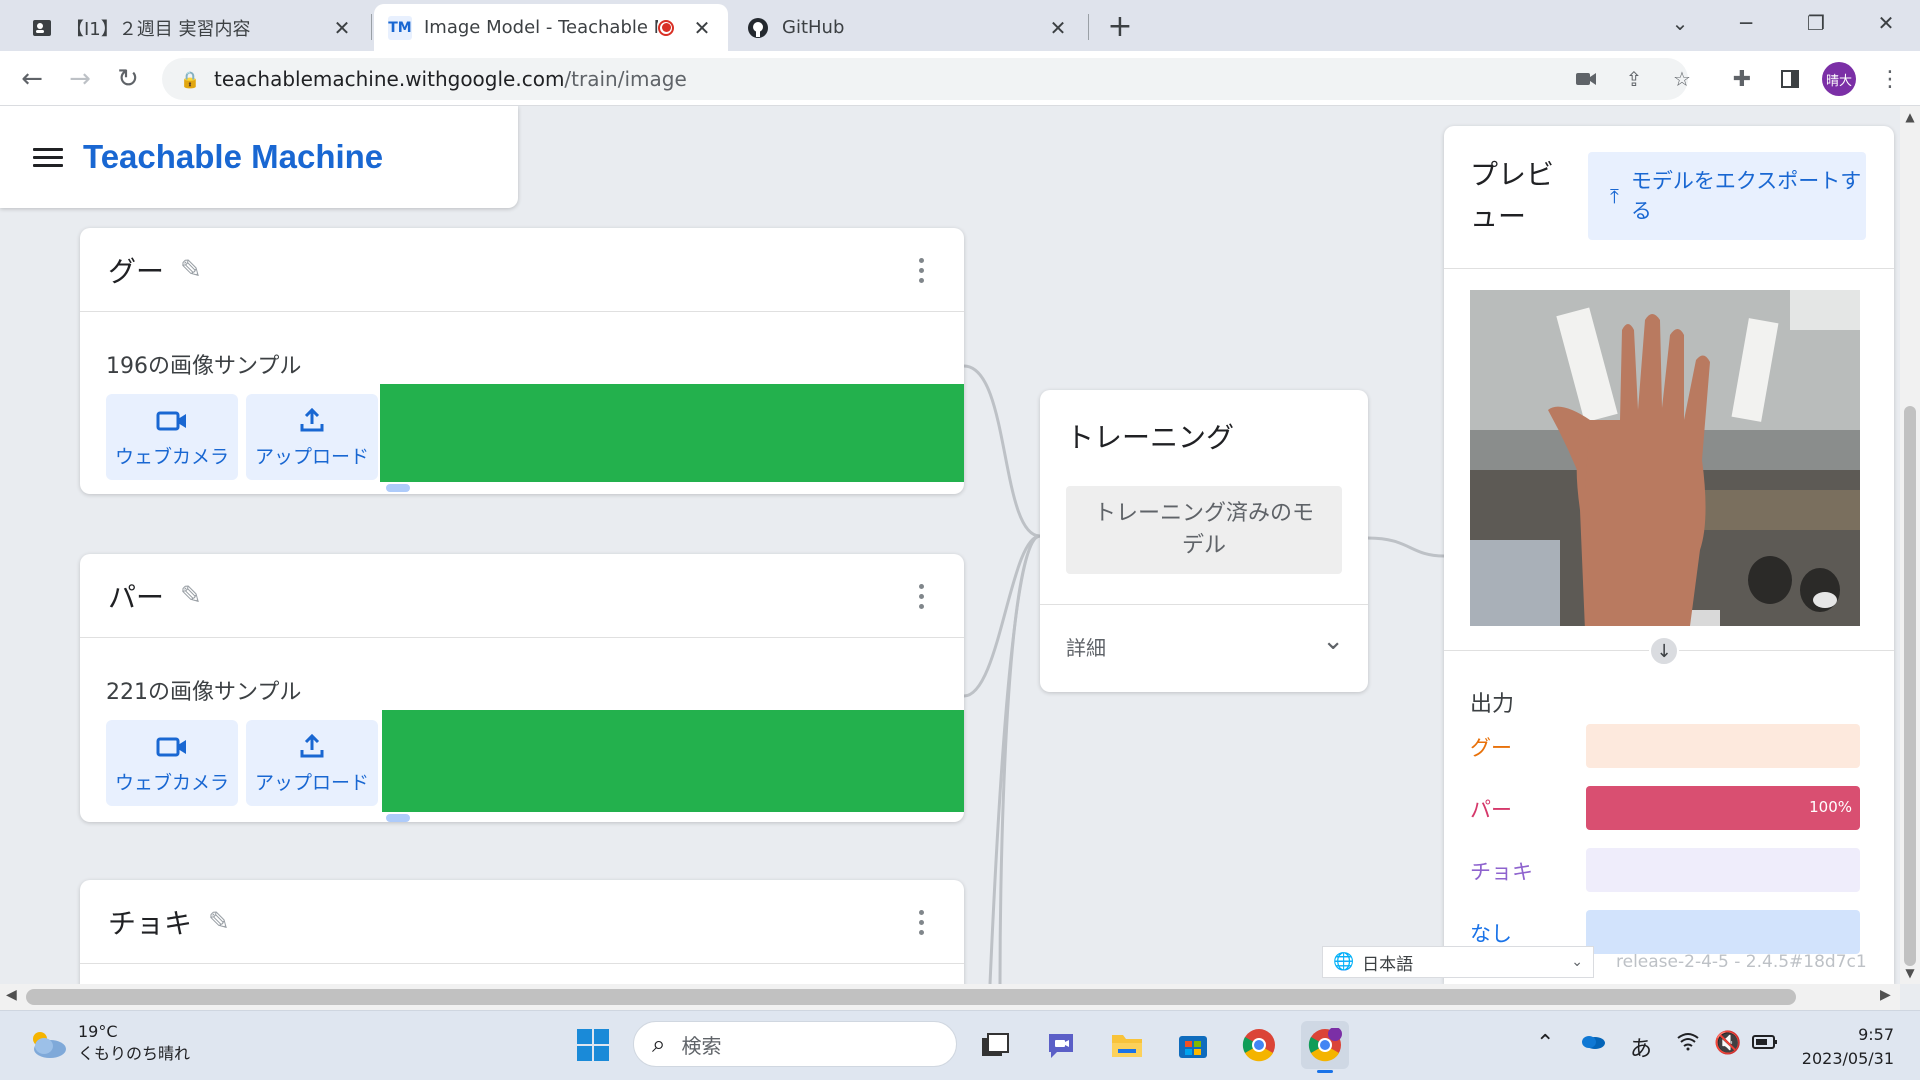 The height and width of the screenshot is (1080, 1920). Describe the element at coordinates (1061, 1045) in the screenshot. I see `teams-chat-icon` at that location.